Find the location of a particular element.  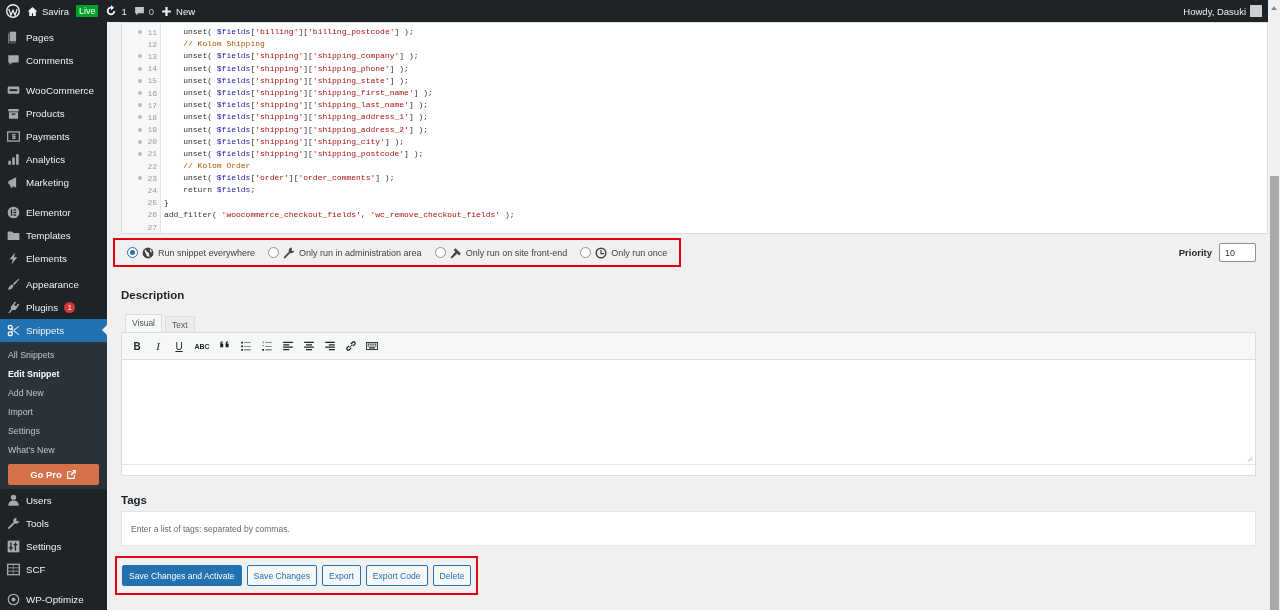

hammer-icon is located at coordinates (455, 252).